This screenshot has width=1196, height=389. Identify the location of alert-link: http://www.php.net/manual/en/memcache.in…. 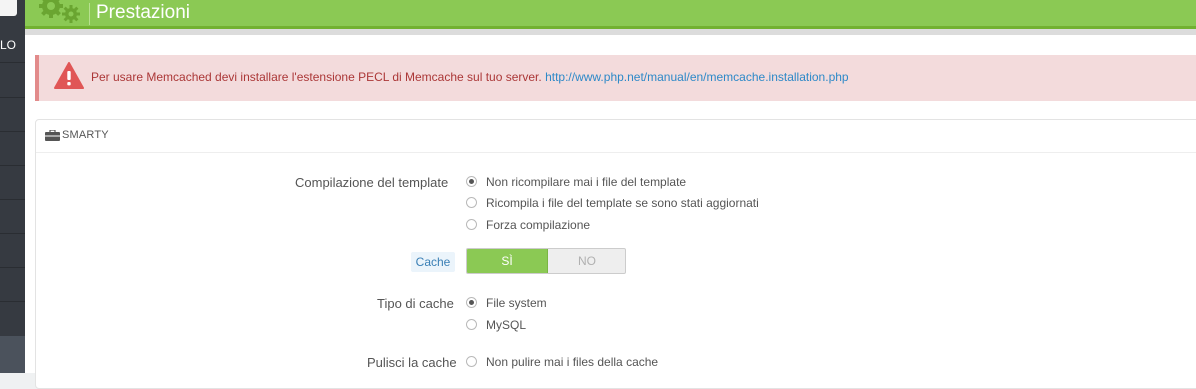
(697, 77).